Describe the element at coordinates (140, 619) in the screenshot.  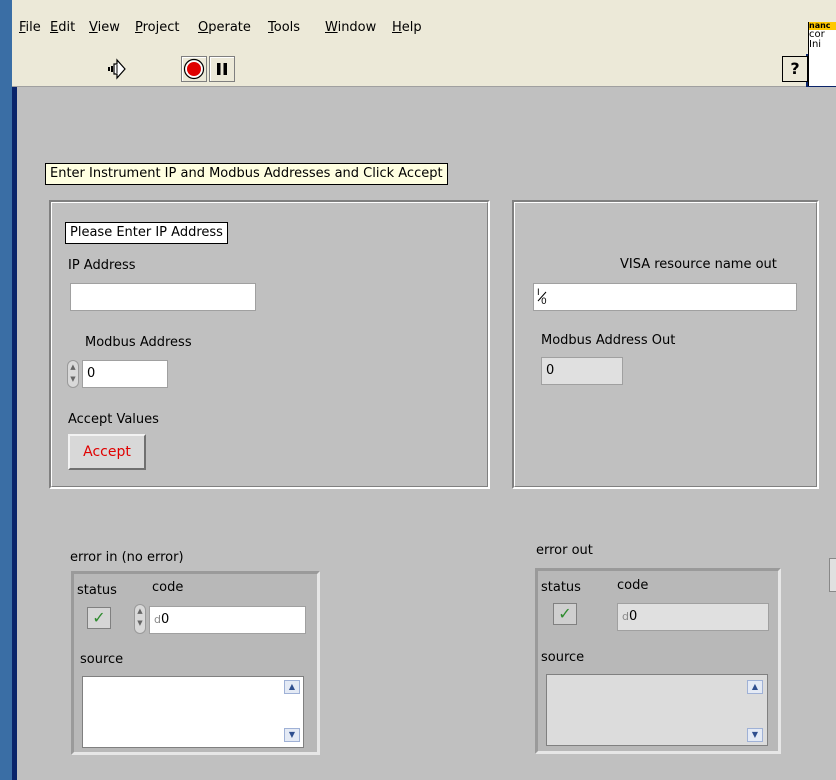
I see `error-in-code-spinner: ▲ ▼` at that location.